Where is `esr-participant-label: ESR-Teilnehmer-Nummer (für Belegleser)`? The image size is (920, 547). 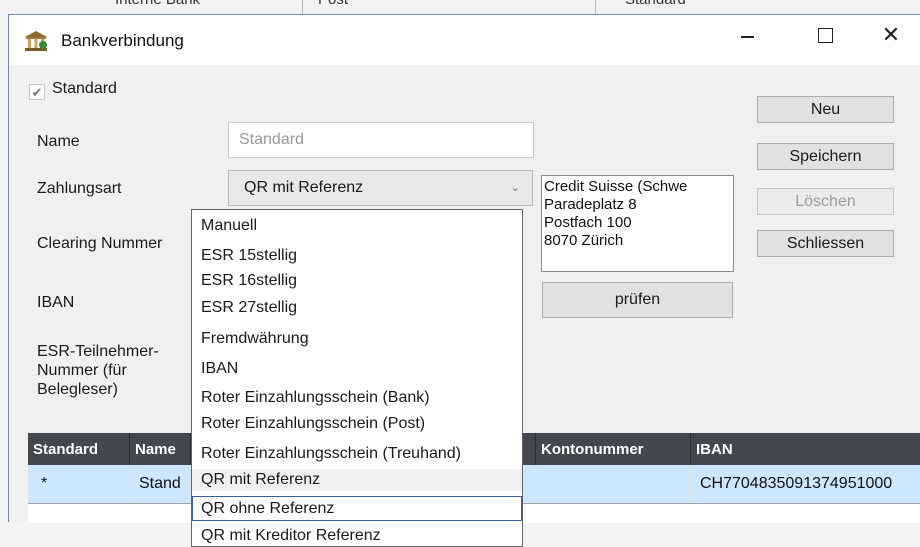
esr-participant-label: ESR-Teilnehmer-Nummer (für Belegleser) is located at coordinates (98, 370).